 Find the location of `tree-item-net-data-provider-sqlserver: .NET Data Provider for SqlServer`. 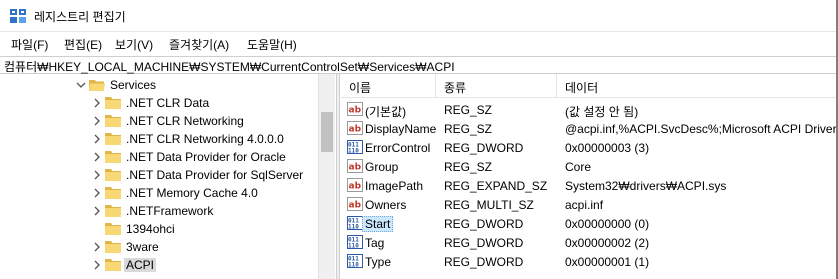

tree-item-net-data-provider-sqlserver: .NET Data Provider for SqlServer is located at coordinates (159, 175).